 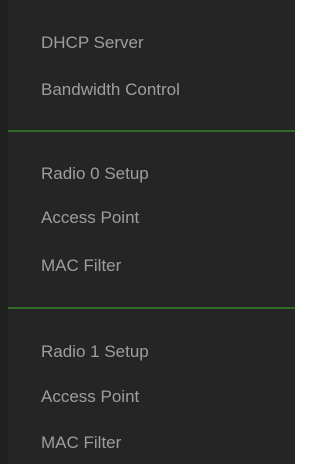 What do you see at coordinates (4, 232) in the screenshot?
I see `sidebar-edge` at bounding box center [4, 232].